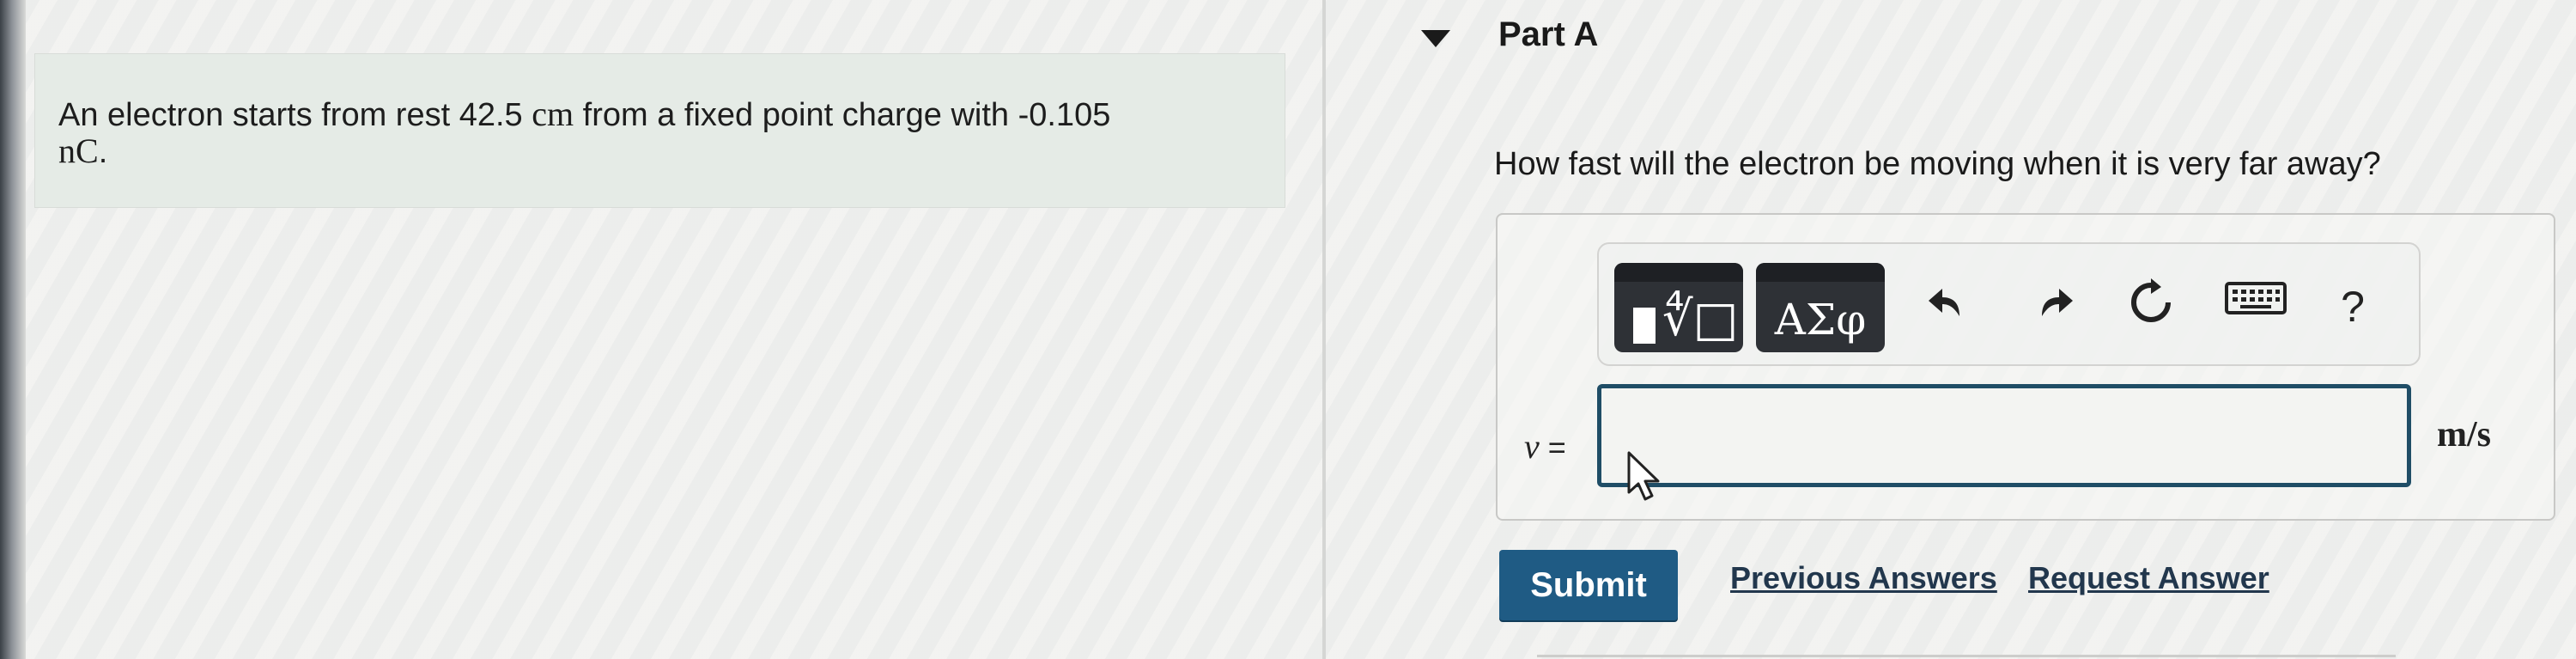  What do you see at coordinates (1436, 39) in the screenshot?
I see `caret-down-icon-svg` at bounding box center [1436, 39].